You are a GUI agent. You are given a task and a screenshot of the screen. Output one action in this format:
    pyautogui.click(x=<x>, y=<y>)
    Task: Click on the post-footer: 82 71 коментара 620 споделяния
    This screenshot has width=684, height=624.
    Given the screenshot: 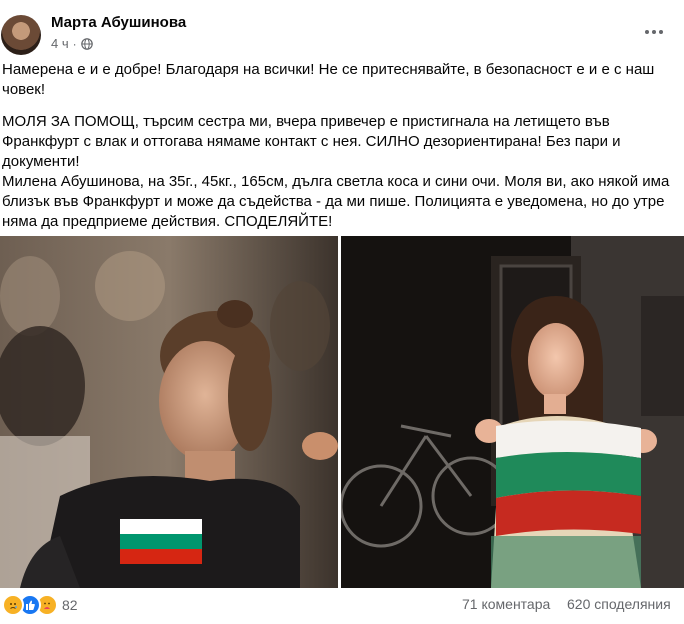 What is the action you would take?
    pyautogui.click(x=342, y=605)
    